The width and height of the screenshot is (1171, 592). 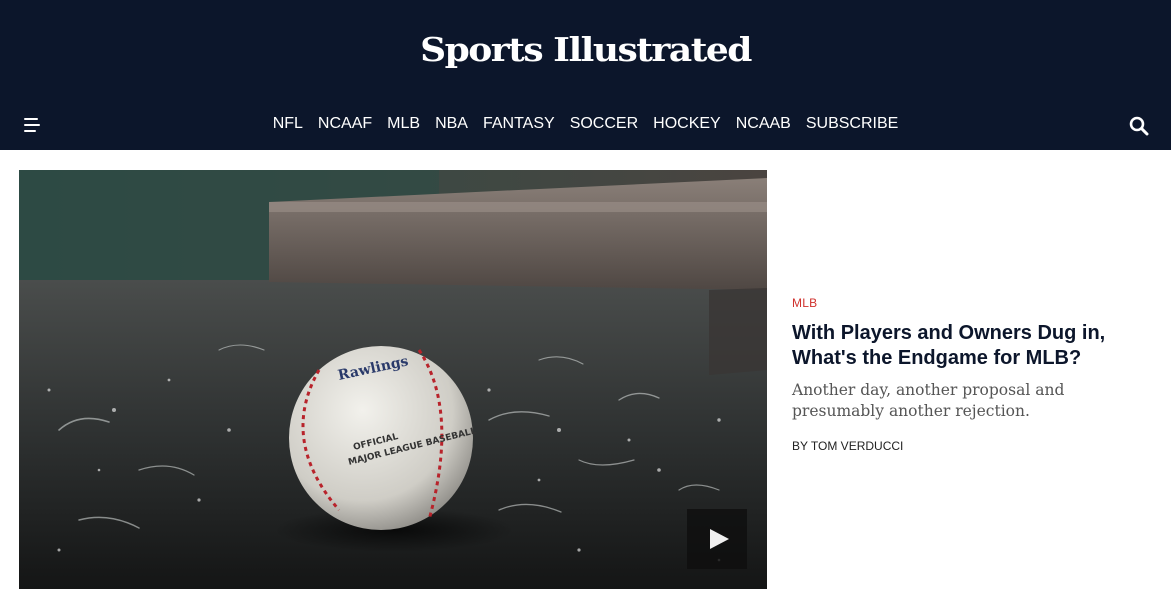 What do you see at coordinates (585, 50) in the screenshot?
I see `site-logo: Sports Illustrated` at bounding box center [585, 50].